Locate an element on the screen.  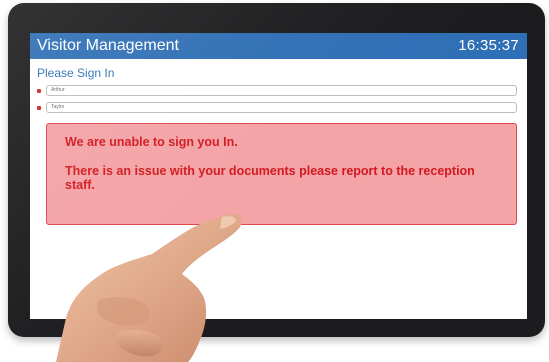
clock: 16:35:37 is located at coordinates (488, 45).